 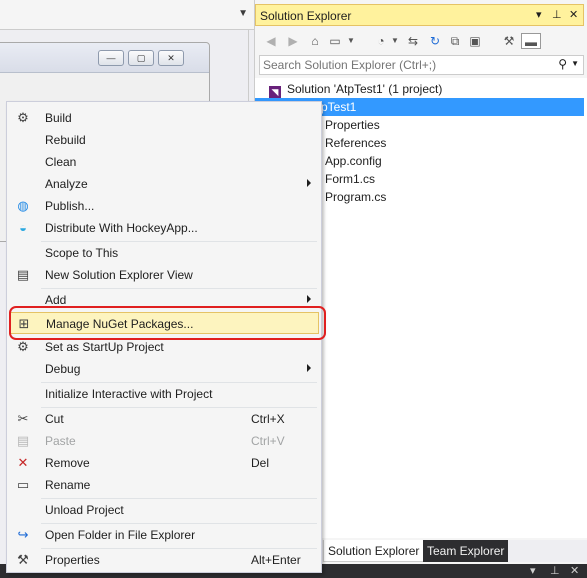 I want to click on menu-item-label: New Solution Explorer View, so click(x=119, y=275).